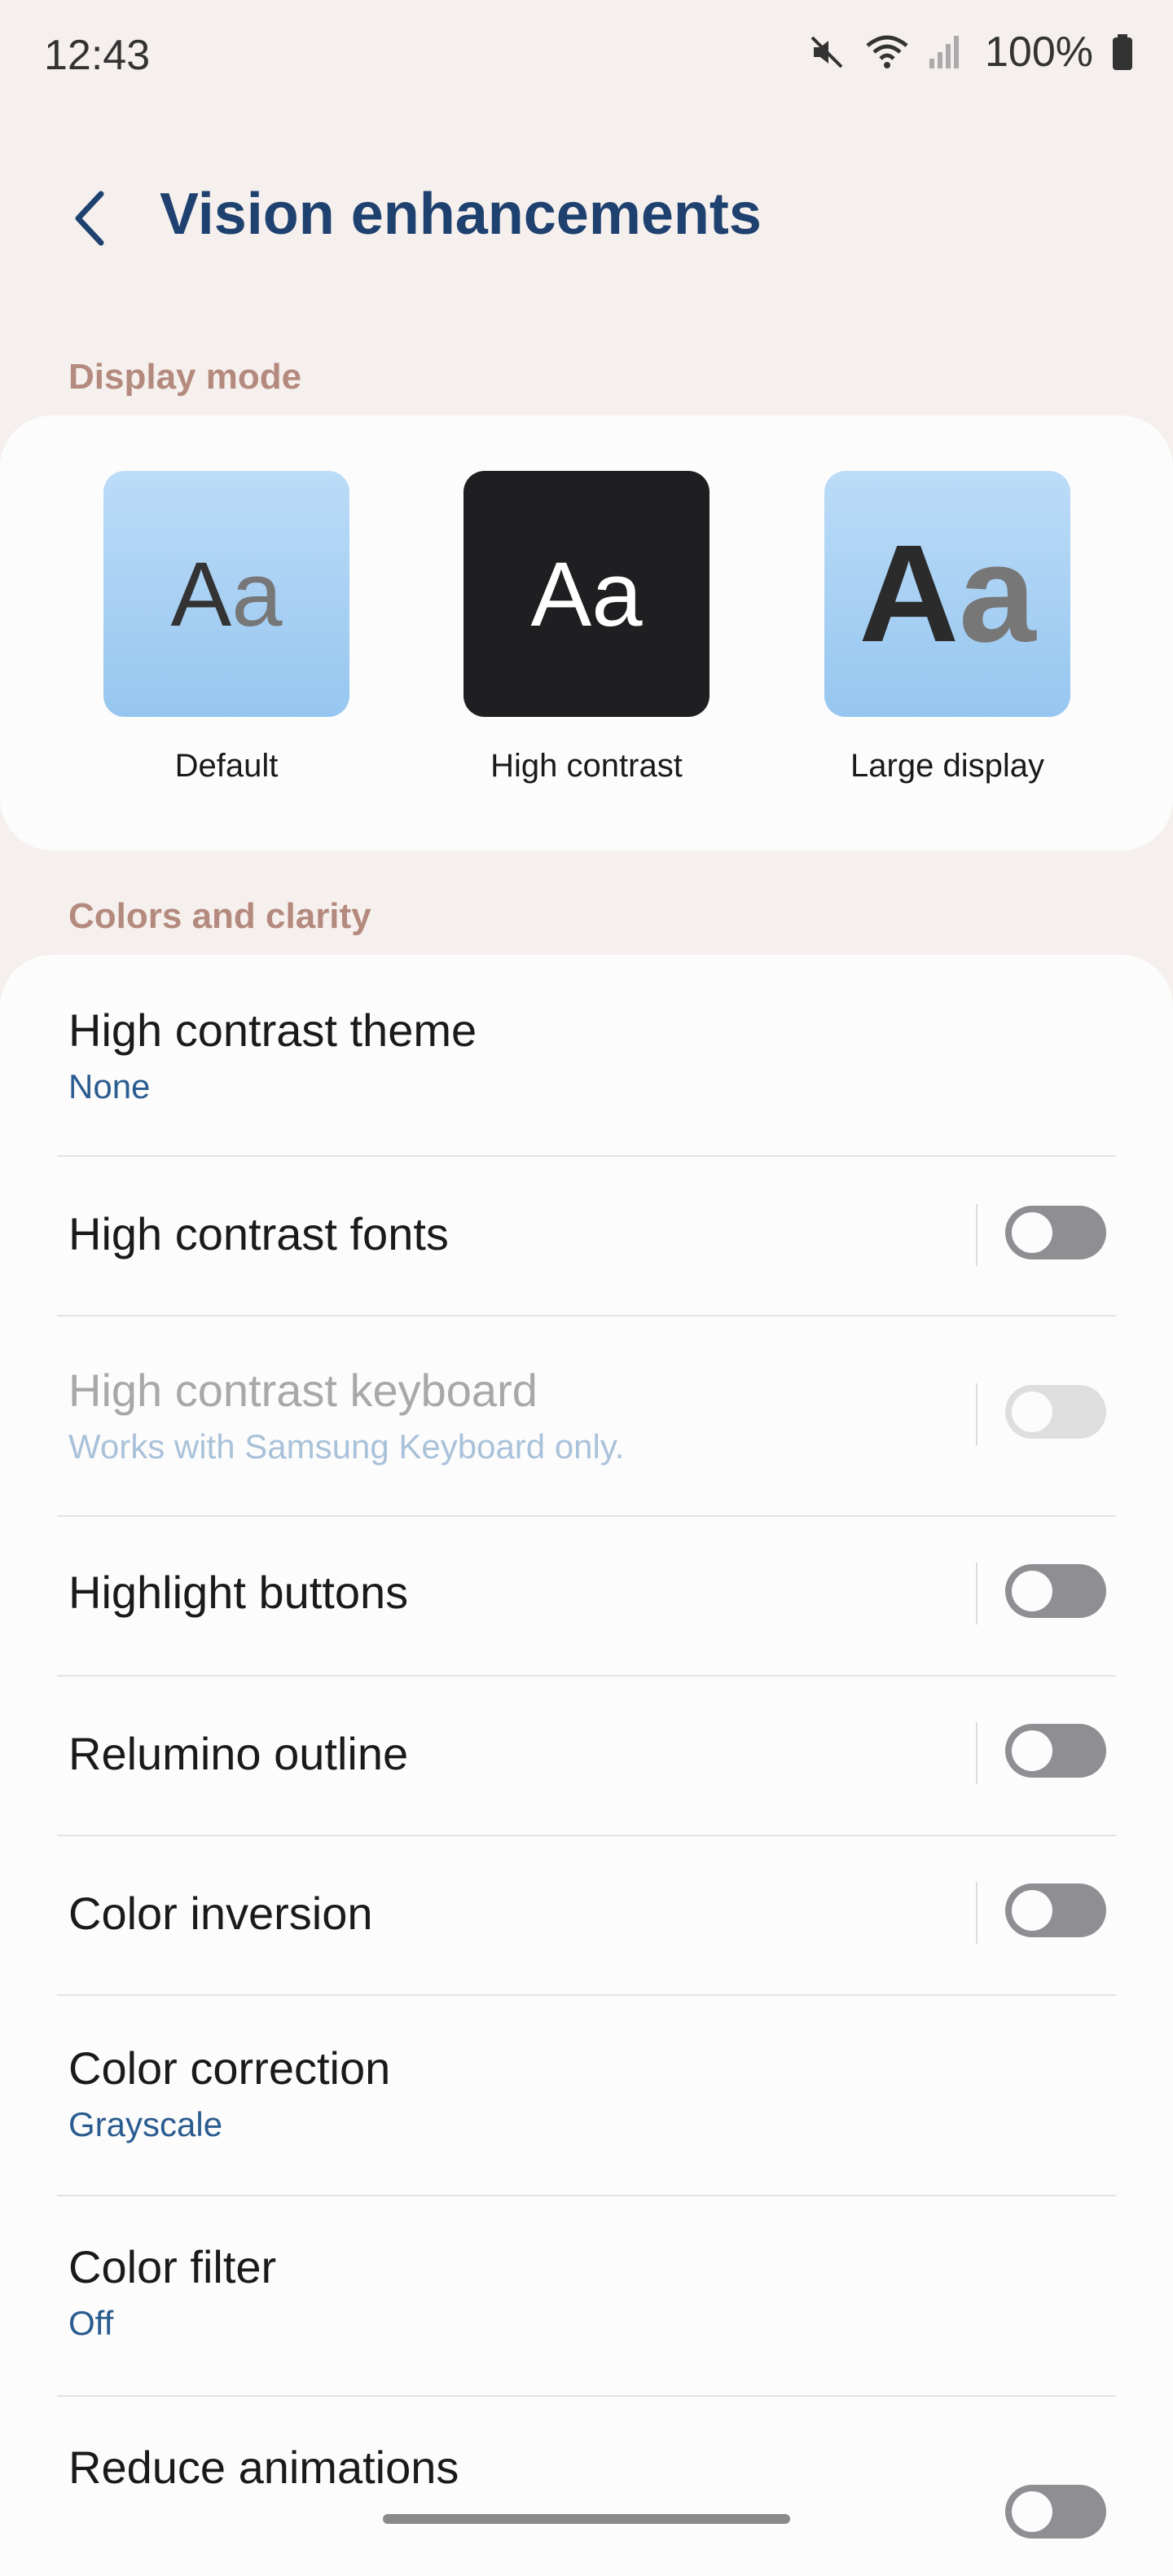 The image size is (1173, 2576). What do you see at coordinates (229, 2068) in the screenshot?
I see `setting-label: Color correction` at bounding box center [229, 2068].